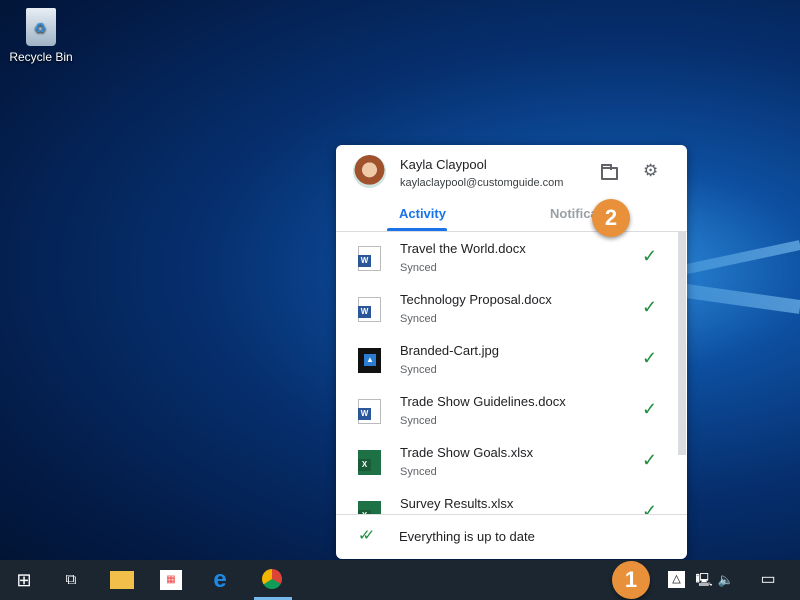 The height and width of the screenshot is (600, 800). Describe the element at coordinates (483, 401) in the screenshot. I see `file-name: Trade Show Guidelines.docx` at that location.